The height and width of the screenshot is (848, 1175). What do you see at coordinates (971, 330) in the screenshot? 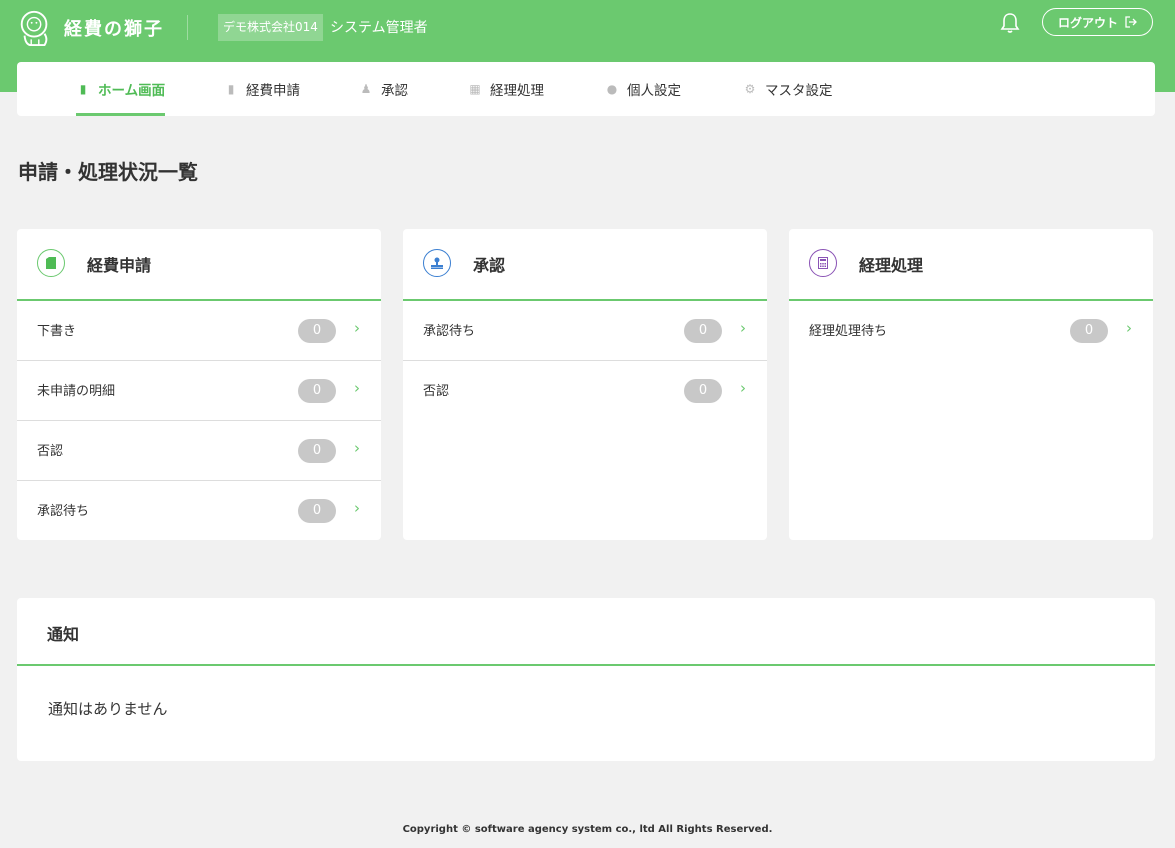
I see `list-item: 経理処理待ち 0 ›` at bounding box center [971, 330].